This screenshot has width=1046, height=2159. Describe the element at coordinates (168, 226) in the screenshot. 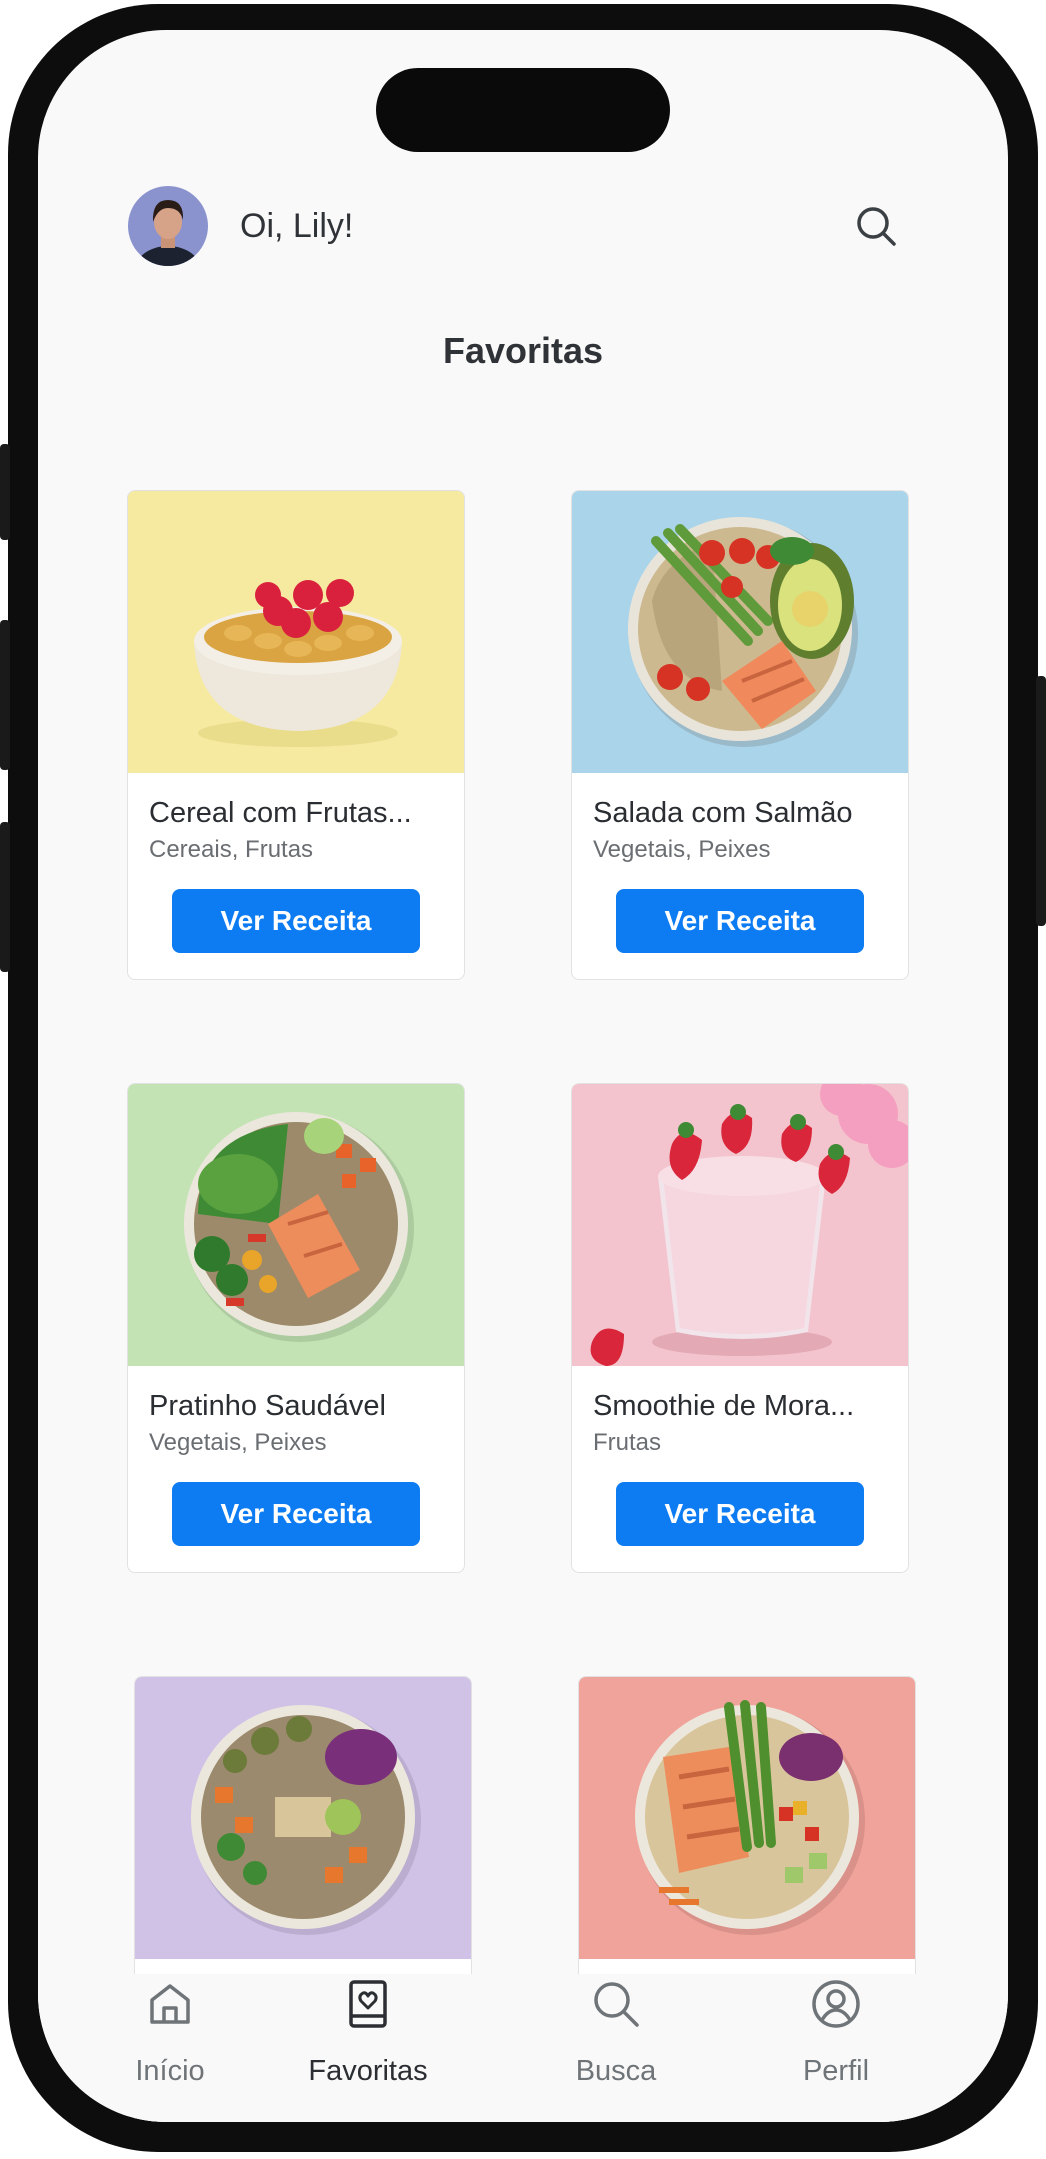

I see `user-avatar` at that location.